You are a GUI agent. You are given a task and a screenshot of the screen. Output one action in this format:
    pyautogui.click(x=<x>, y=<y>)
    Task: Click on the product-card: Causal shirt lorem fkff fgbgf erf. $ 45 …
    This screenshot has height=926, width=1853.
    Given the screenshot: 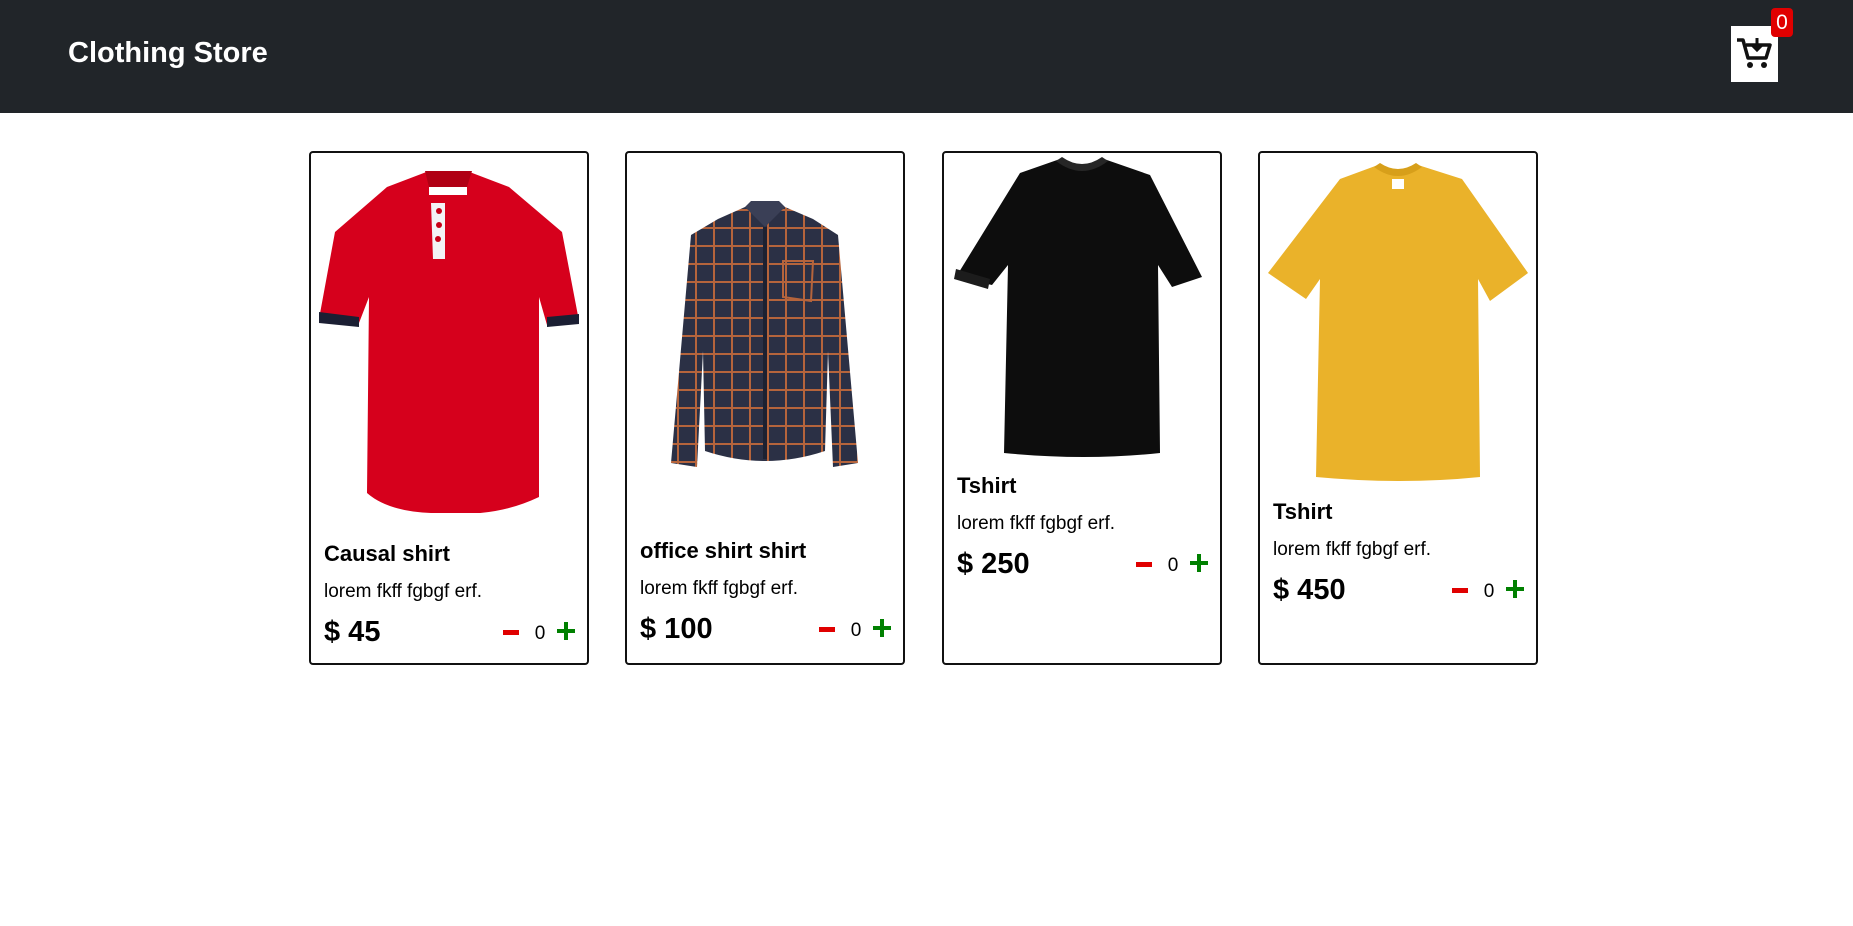 What is the action you would take?
    pyautogui.click(x=449, y=408)
    